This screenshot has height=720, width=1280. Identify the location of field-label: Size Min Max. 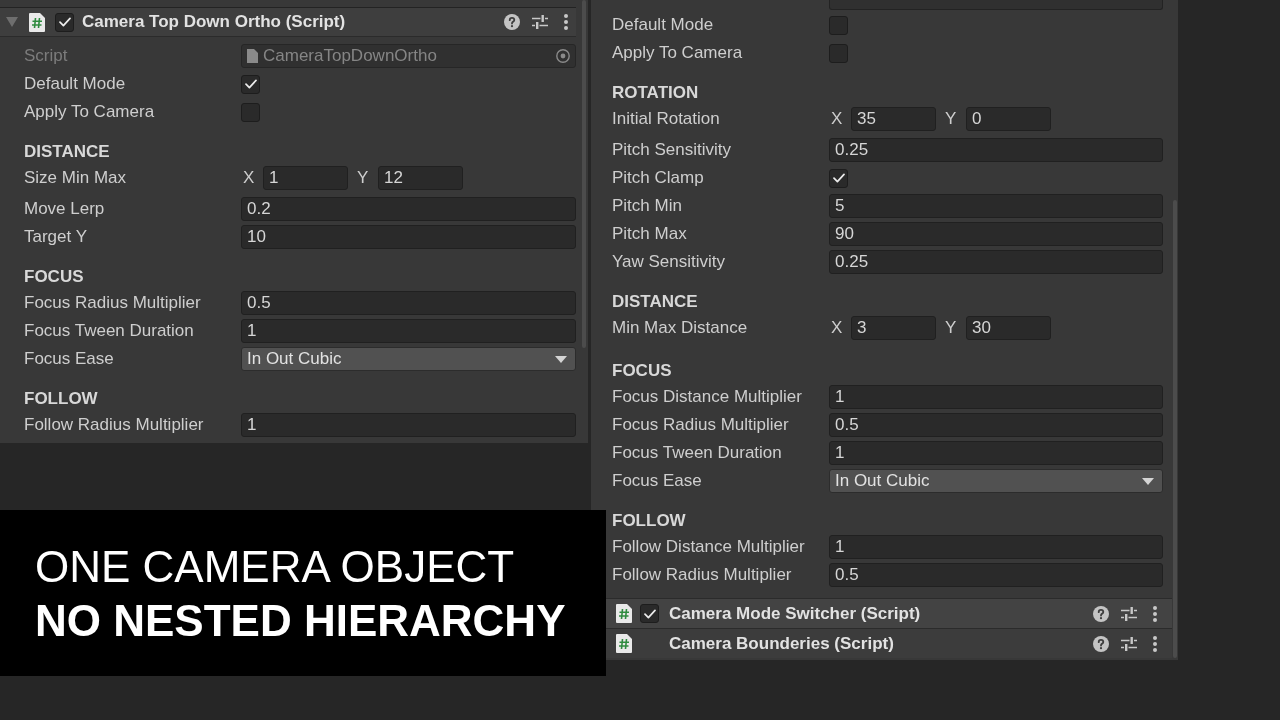
(75, 178).